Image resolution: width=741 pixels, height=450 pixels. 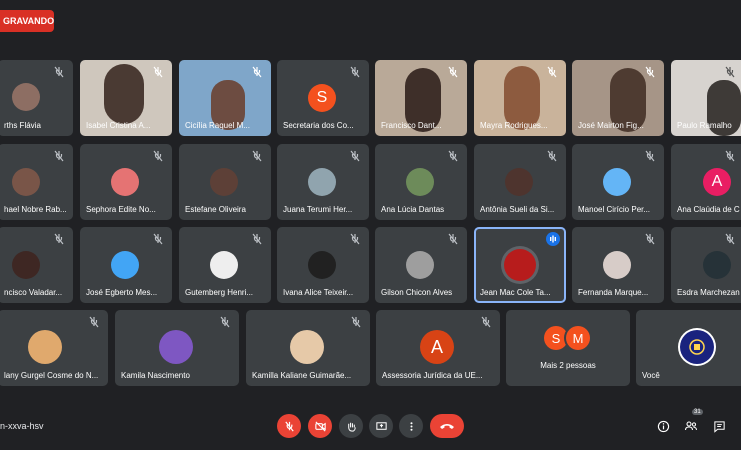 I want to click on meeting-code: n-xxva-hsv, so click(x=22, y=426).